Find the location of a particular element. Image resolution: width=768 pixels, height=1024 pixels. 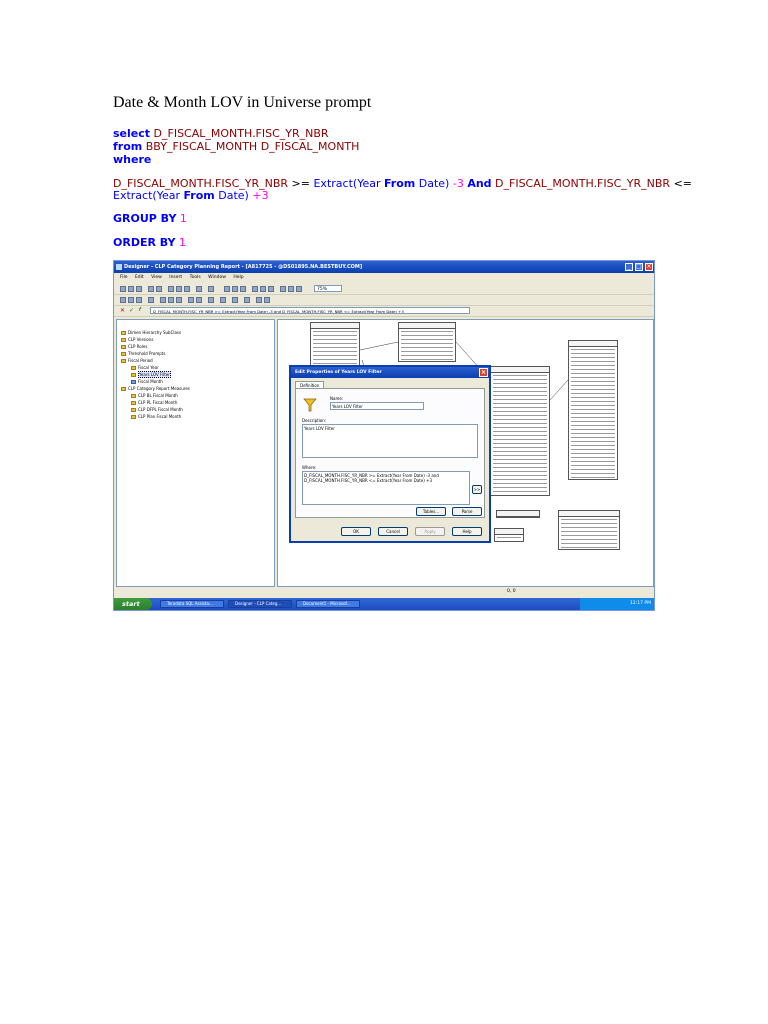

join-icon is located at coordinates (171, 300).